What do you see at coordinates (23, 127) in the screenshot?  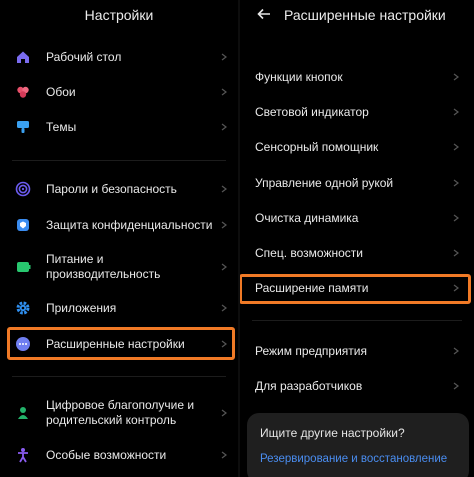 I see `brush-icon` at bounding box center [23, 127].